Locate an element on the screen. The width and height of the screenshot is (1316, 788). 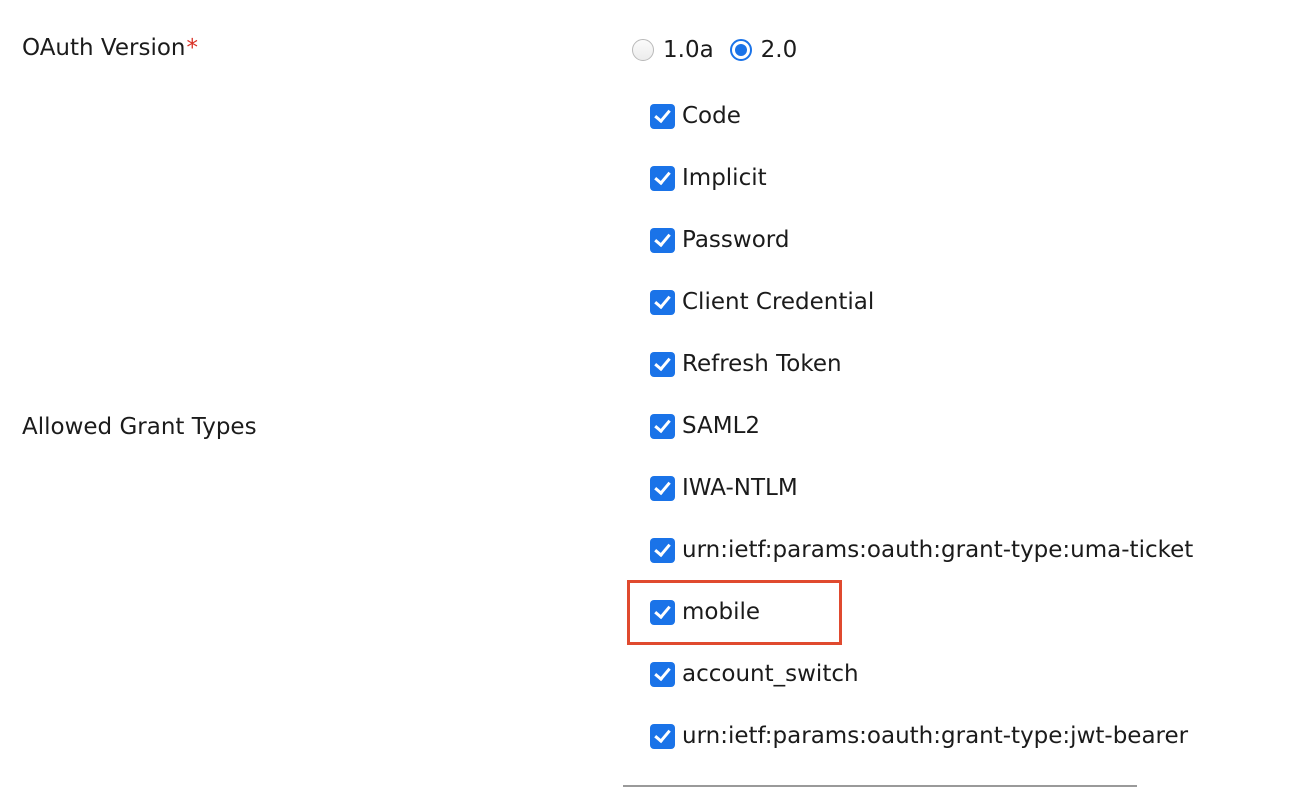
grant-type-password: Password is located at coordinates (719, 240).